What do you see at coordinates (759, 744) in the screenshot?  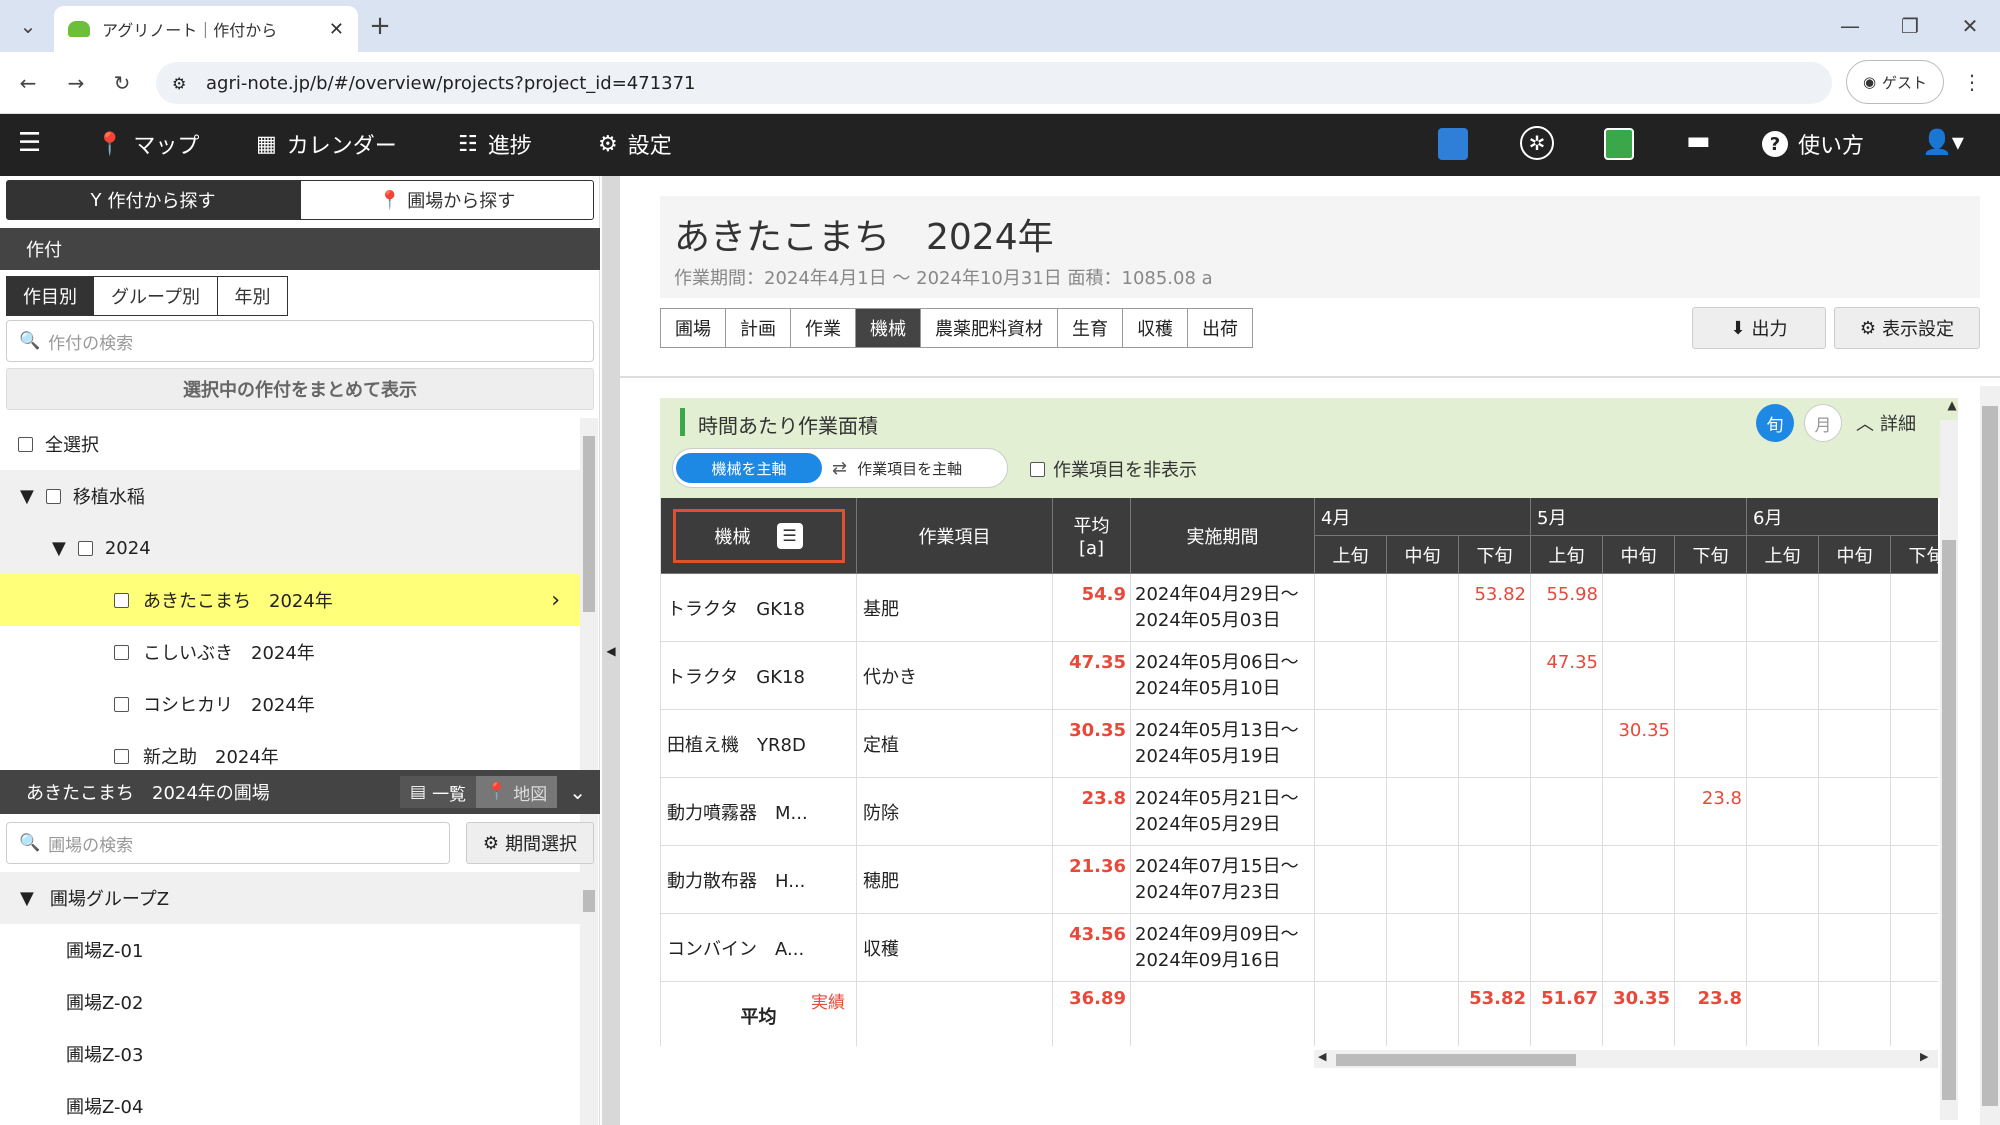 I see `machine-cell: 田植え機 YR8D` at bounding box center [759, 744].